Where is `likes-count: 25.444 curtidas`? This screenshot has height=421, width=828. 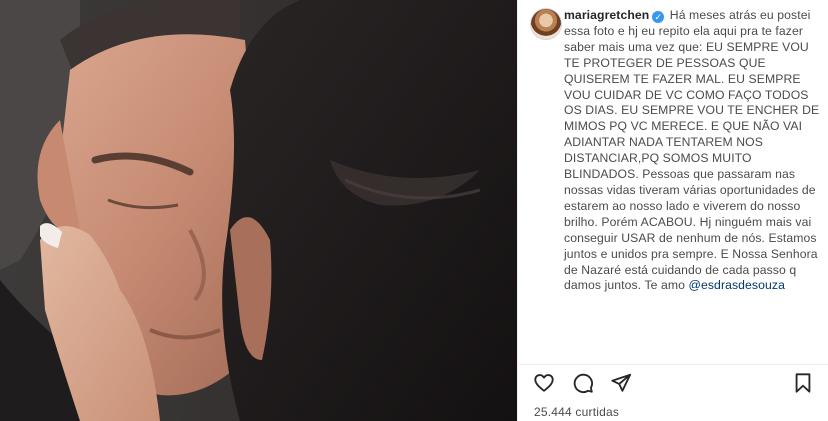
likes-count: 25.444 curtidas is located at coordinates (576, 412).